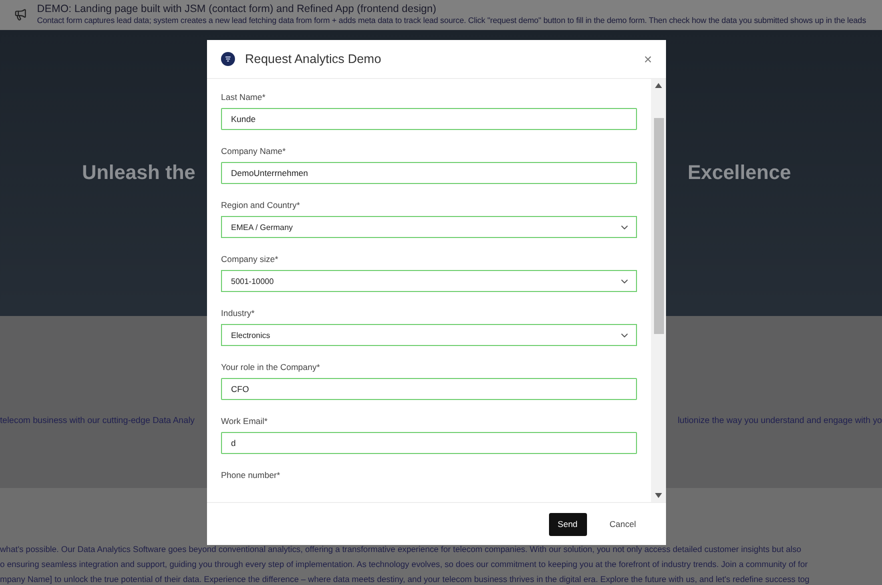  I want to click on cancel-button: Cancel, so click(622, 524).